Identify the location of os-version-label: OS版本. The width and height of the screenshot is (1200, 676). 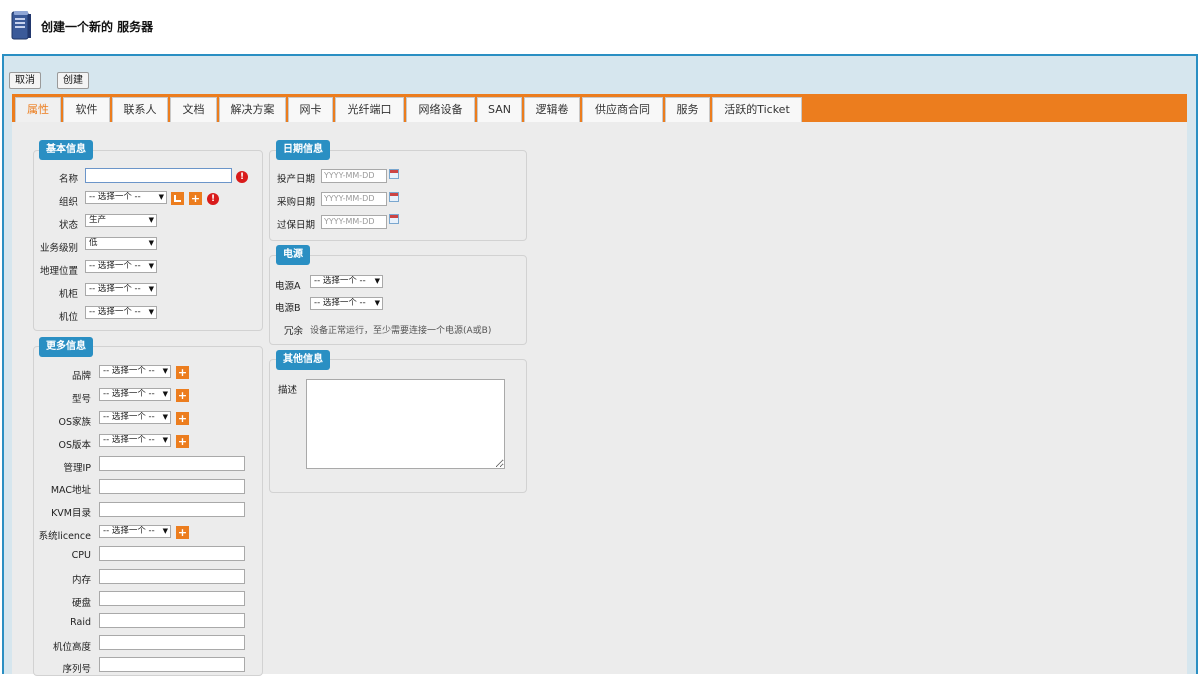
(74, 445).